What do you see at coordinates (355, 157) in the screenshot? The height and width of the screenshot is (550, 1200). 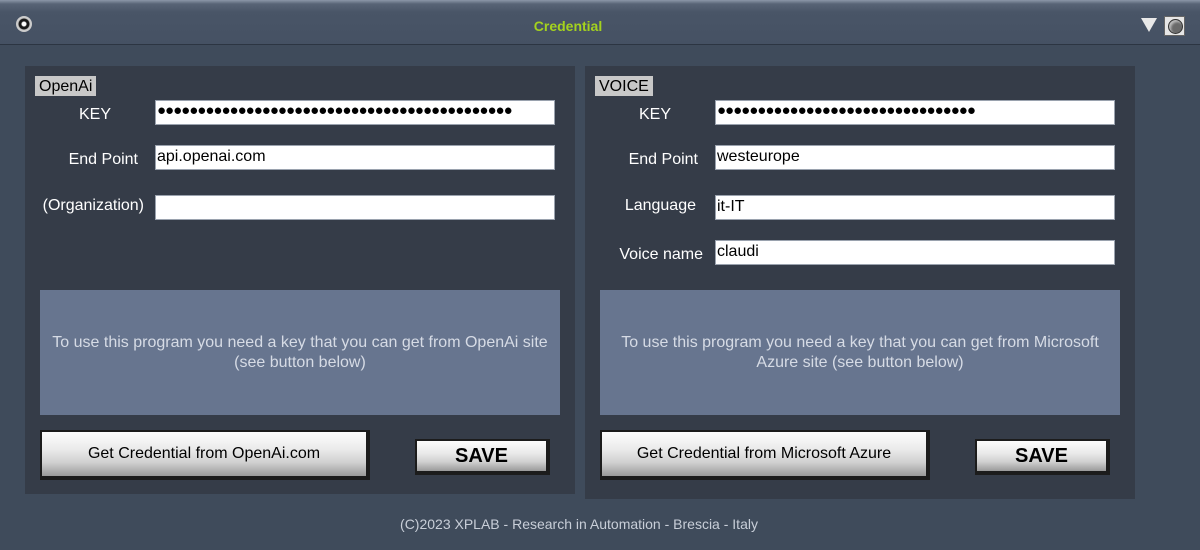 I see `openai-endpoint-field: api.openai.com` at bounding box center [355, 157].